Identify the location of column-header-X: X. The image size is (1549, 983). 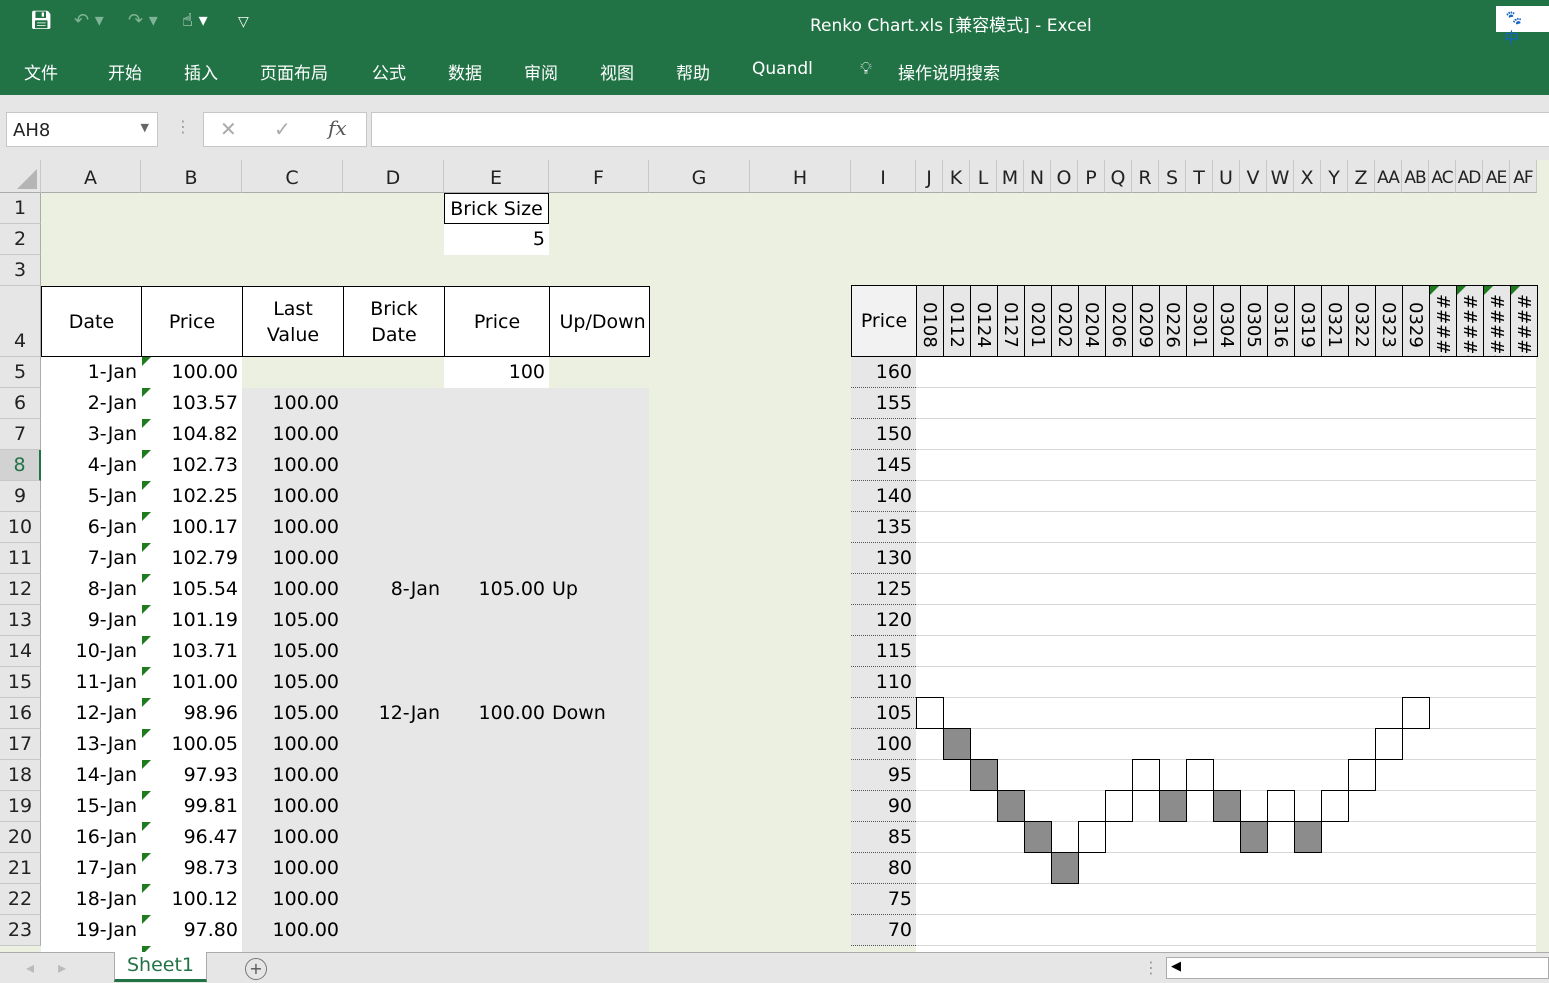
(1307, 176).